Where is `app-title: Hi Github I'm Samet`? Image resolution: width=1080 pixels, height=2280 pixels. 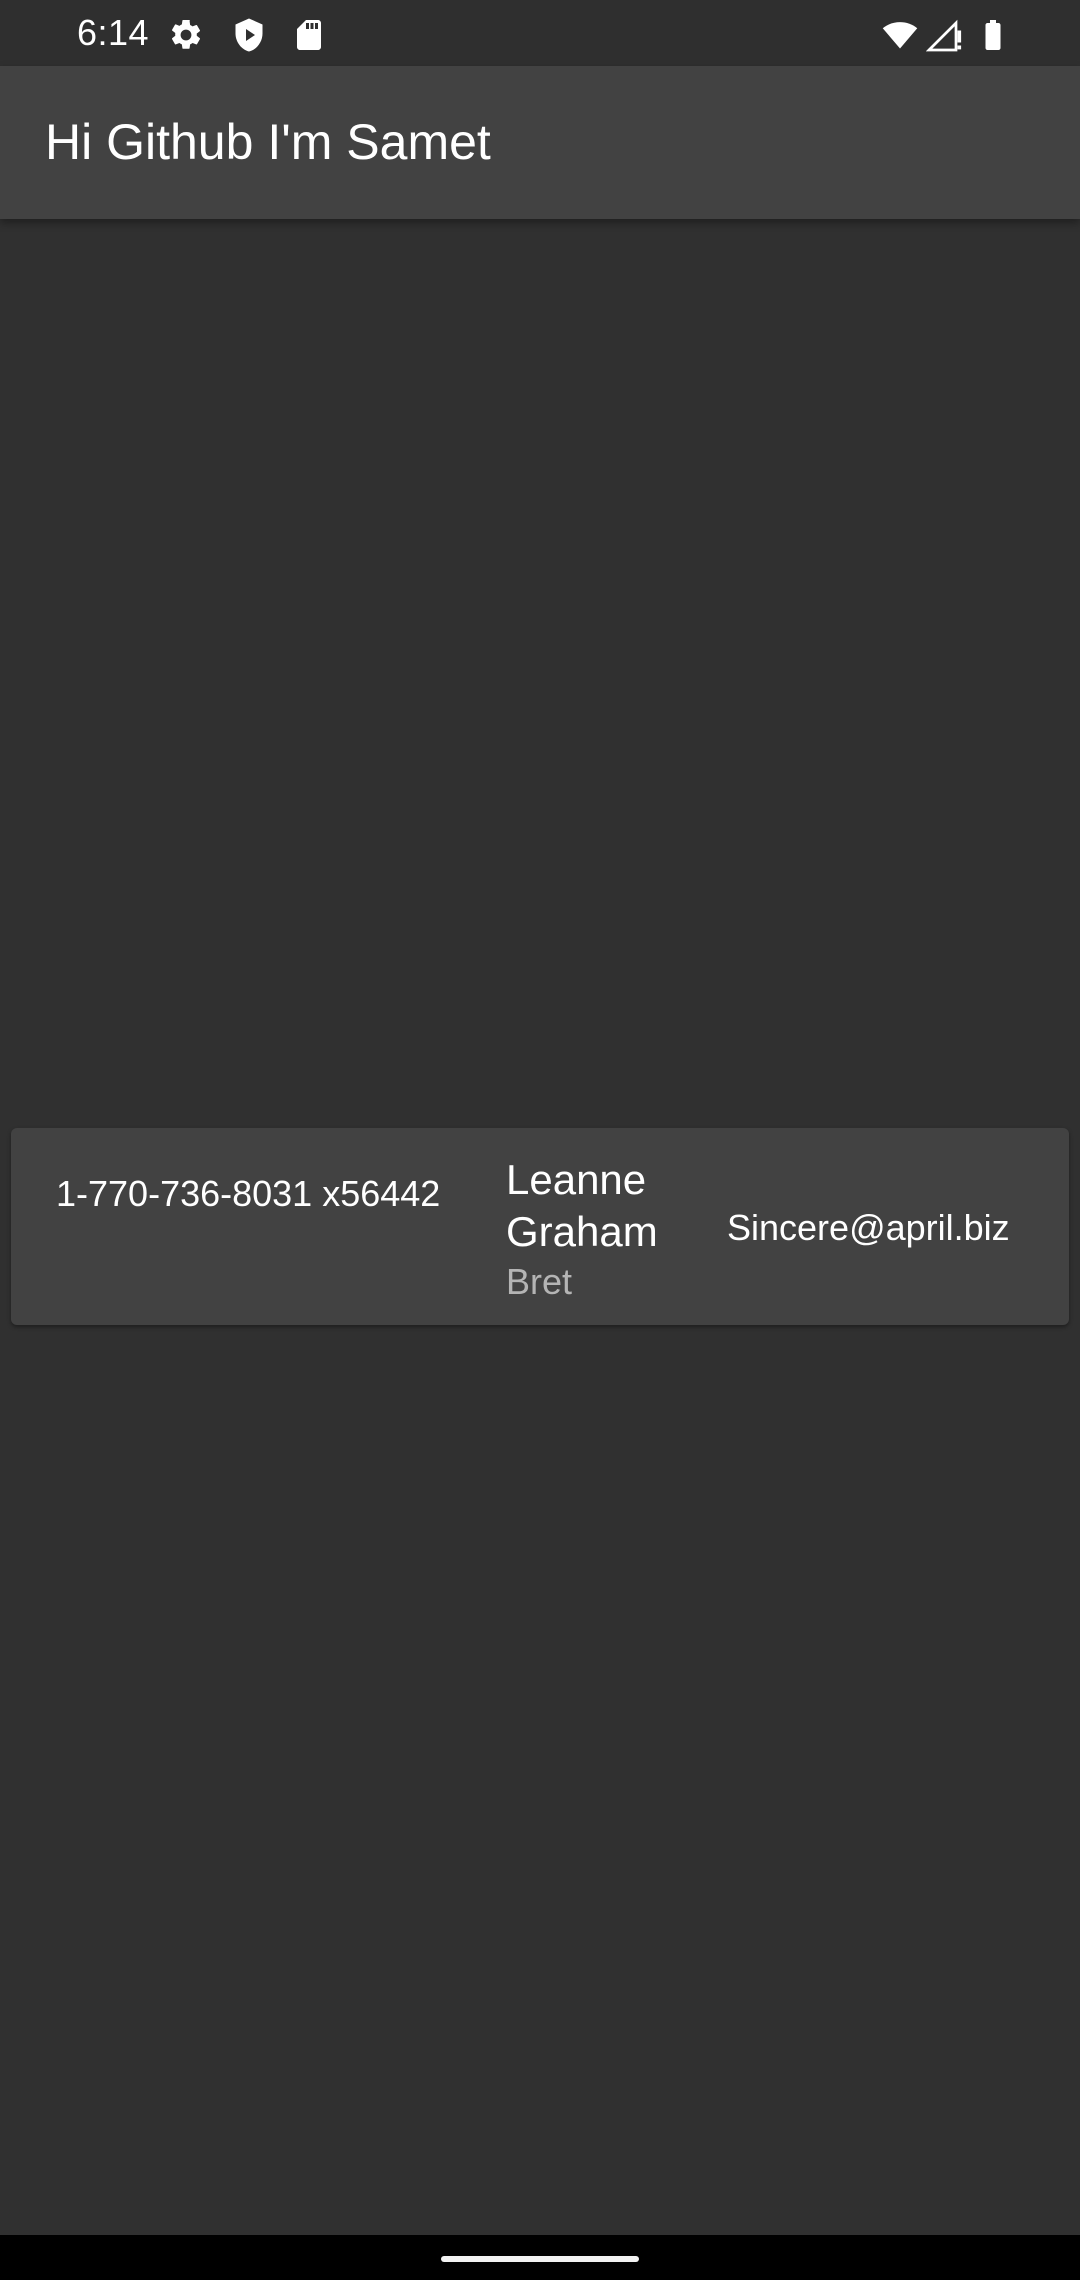
app-title: Hi Github I'm Samet is located at coordinates (268, 142).